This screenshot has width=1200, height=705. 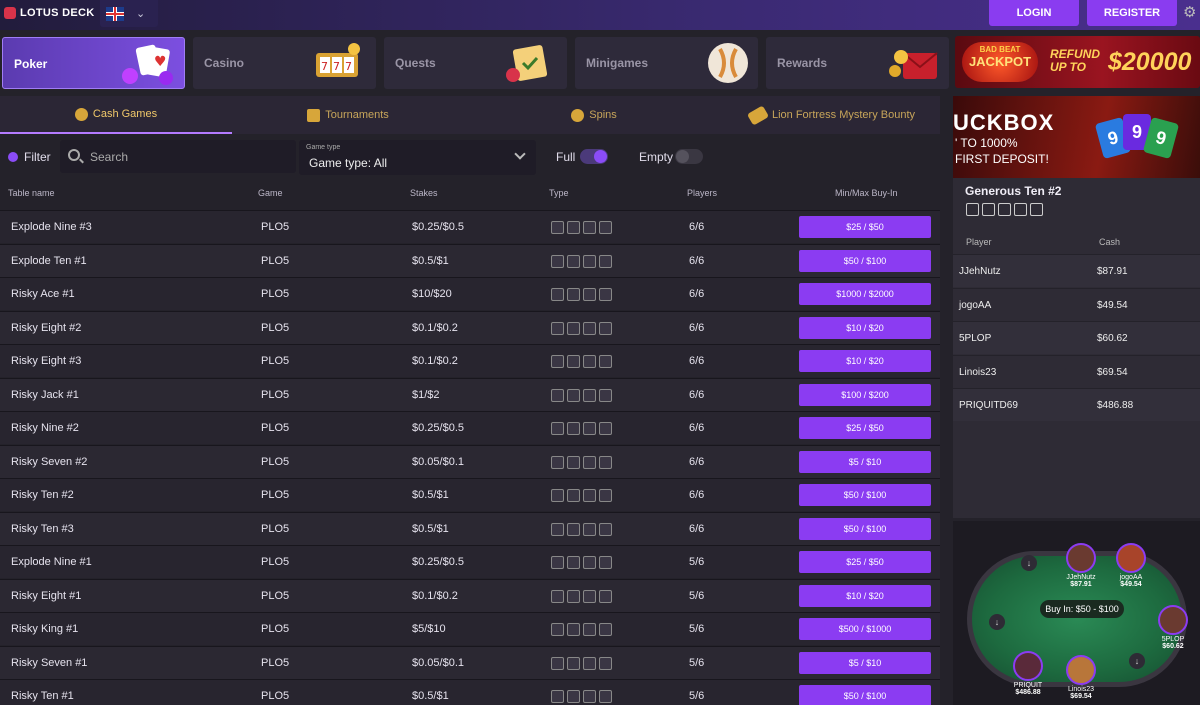 I want to click on empty-toggle, so click(x=689, y=156).